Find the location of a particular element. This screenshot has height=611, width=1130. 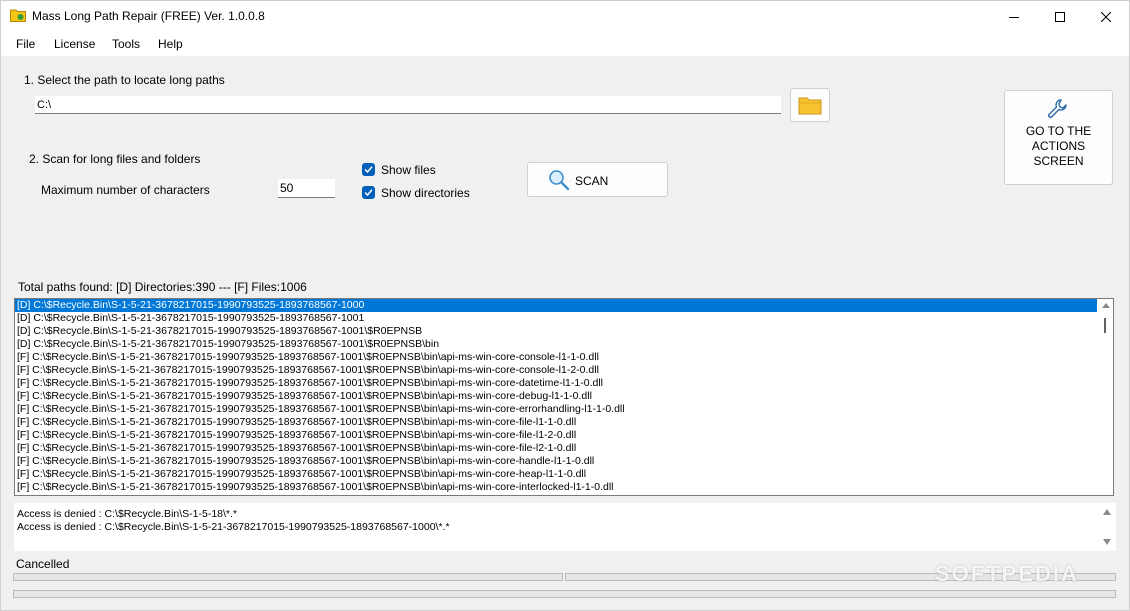

progress-bar-total is located at coordinates (564, 594).